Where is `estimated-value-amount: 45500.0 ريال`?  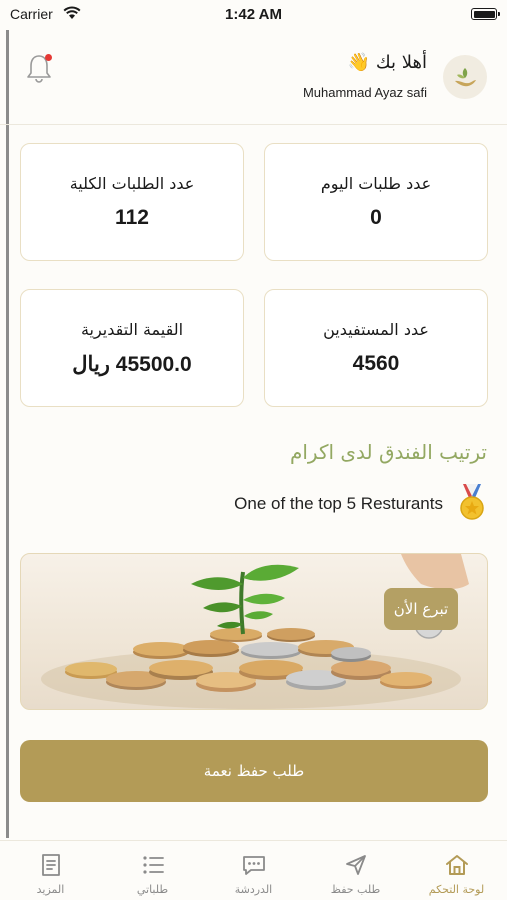
estimated-value-amount: 45500.0 ريال is located at coordinates (132, 364).